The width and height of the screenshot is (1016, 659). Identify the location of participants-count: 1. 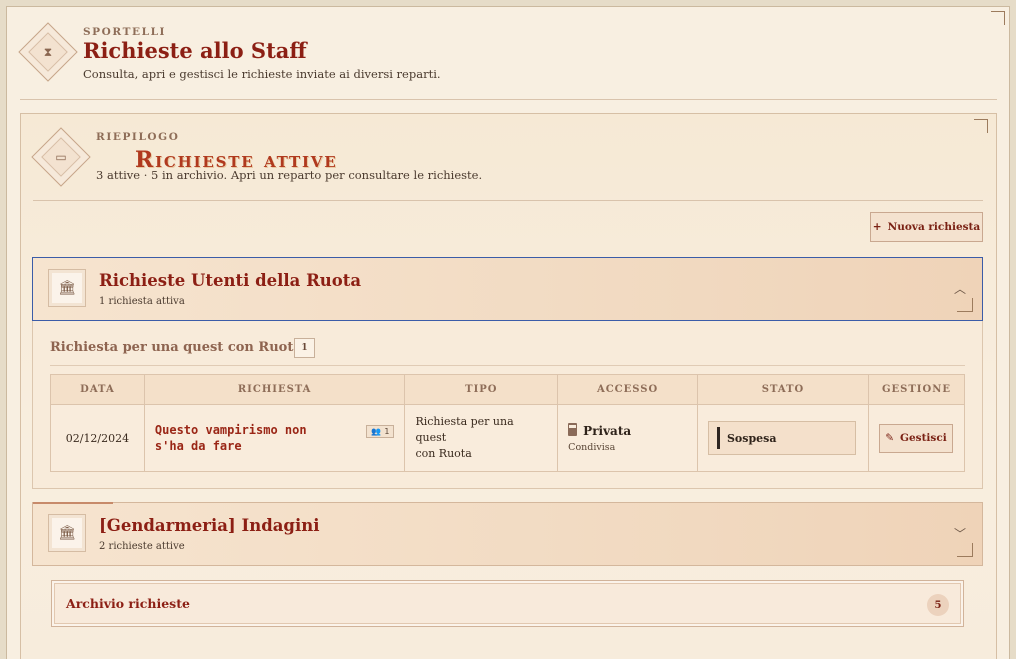
(387, 431).